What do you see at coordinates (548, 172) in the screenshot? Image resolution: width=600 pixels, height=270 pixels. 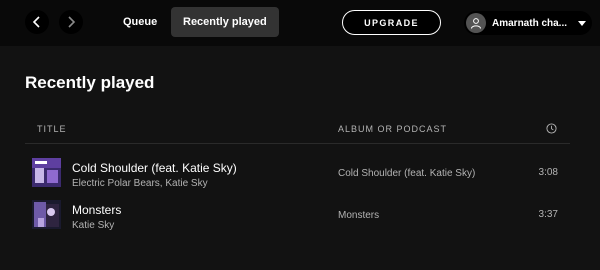 I see `track-duration: 3:08` at bounding box center [548, 172].